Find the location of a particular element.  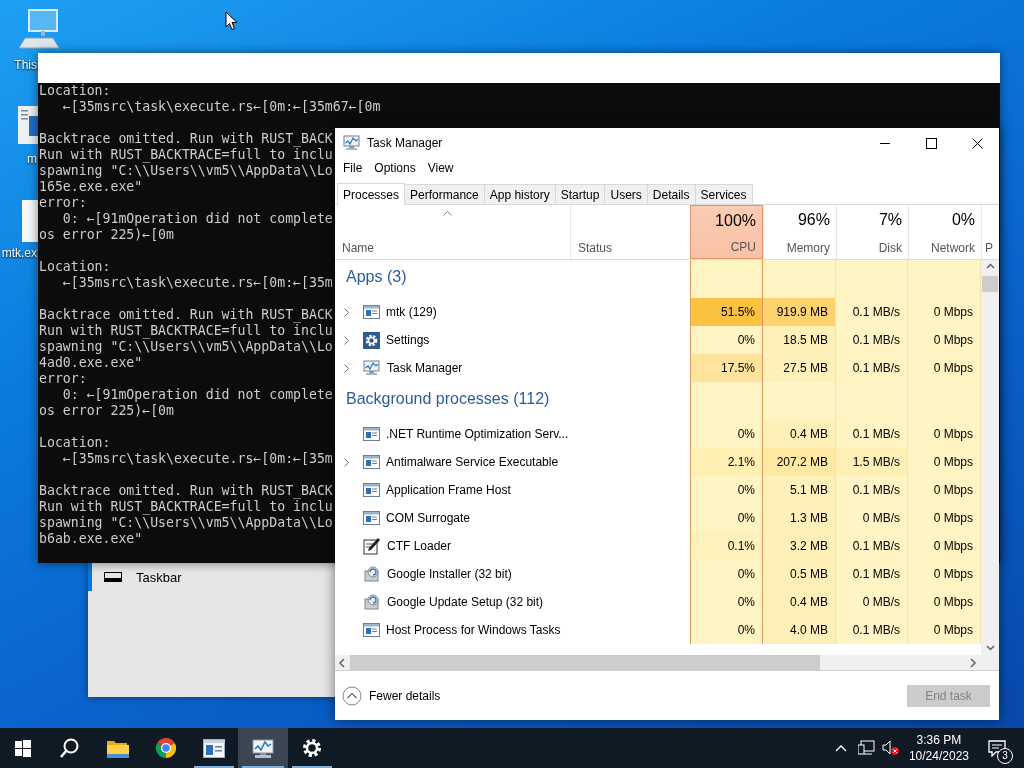

horizontal-scrollbar is located at coordinates (667, 663).